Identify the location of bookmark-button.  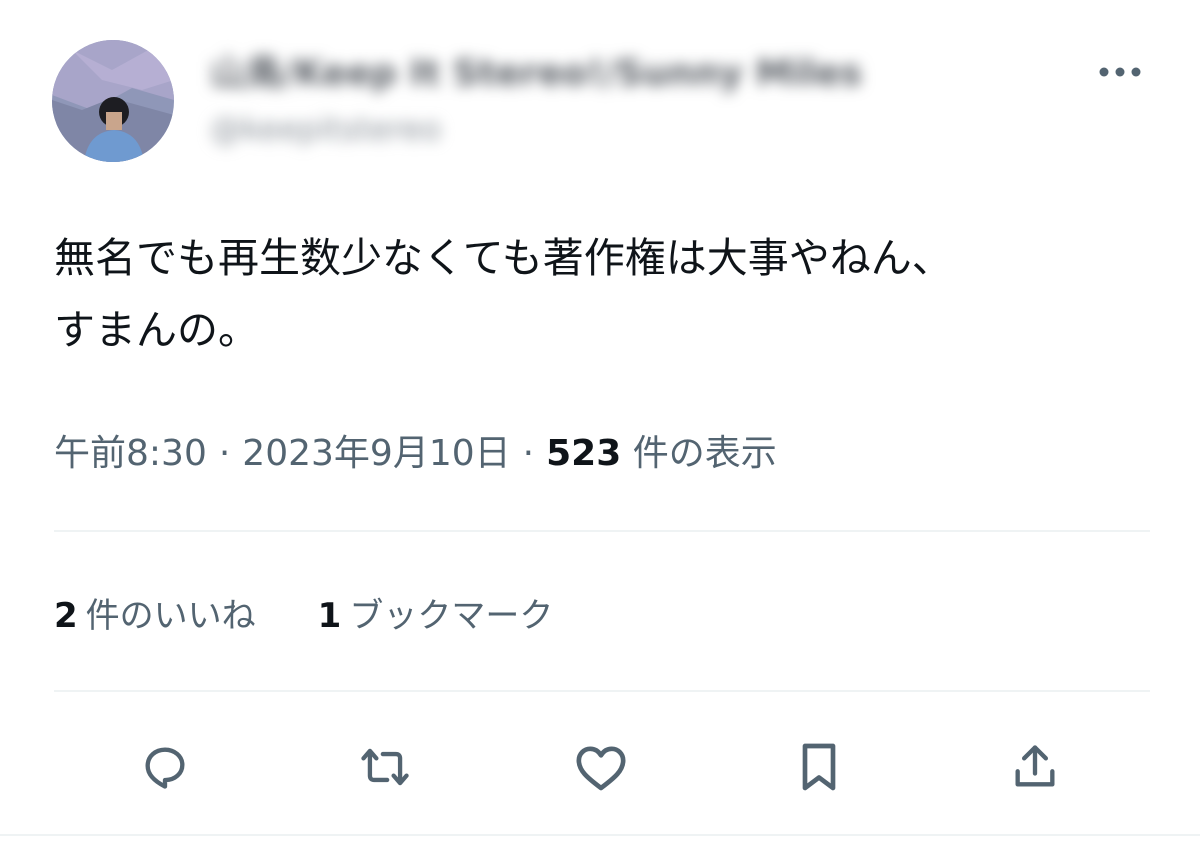
(819, 767).